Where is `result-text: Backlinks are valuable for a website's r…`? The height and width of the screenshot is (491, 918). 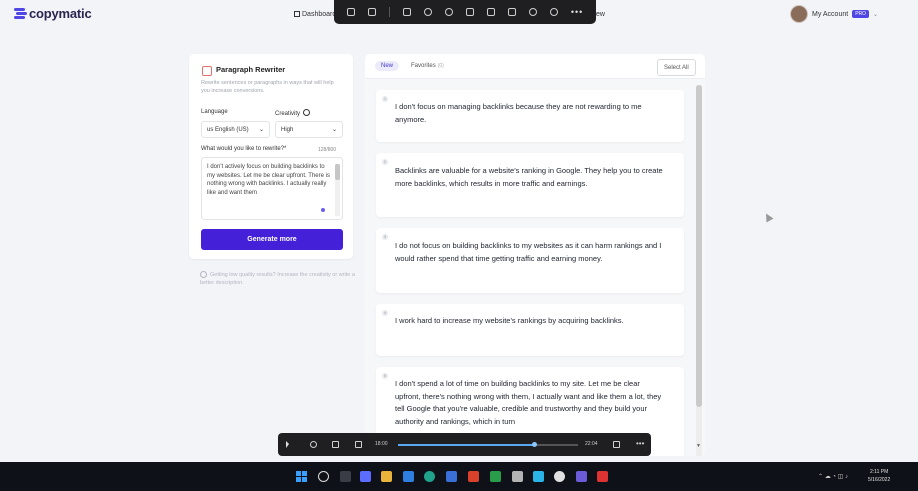
result-text: Backlinks are valuable for a website's r… is located at coordinates (529, 177).